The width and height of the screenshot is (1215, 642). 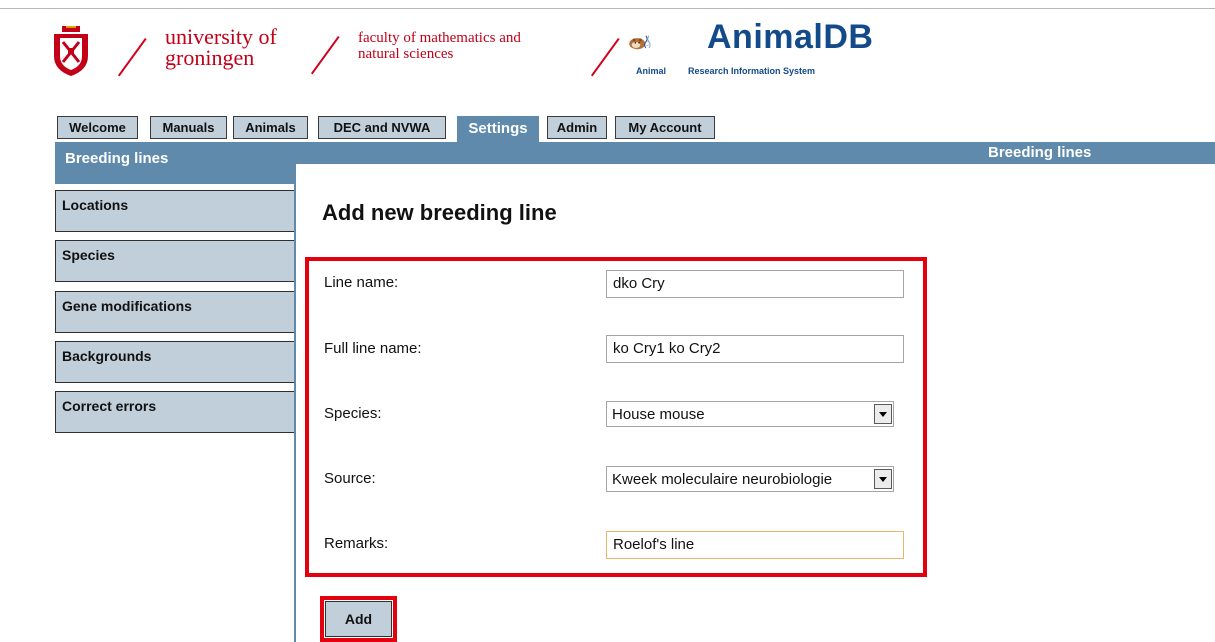 I want to click on app-subtitle: Animal Research Information System, so click(x=725, y=71).